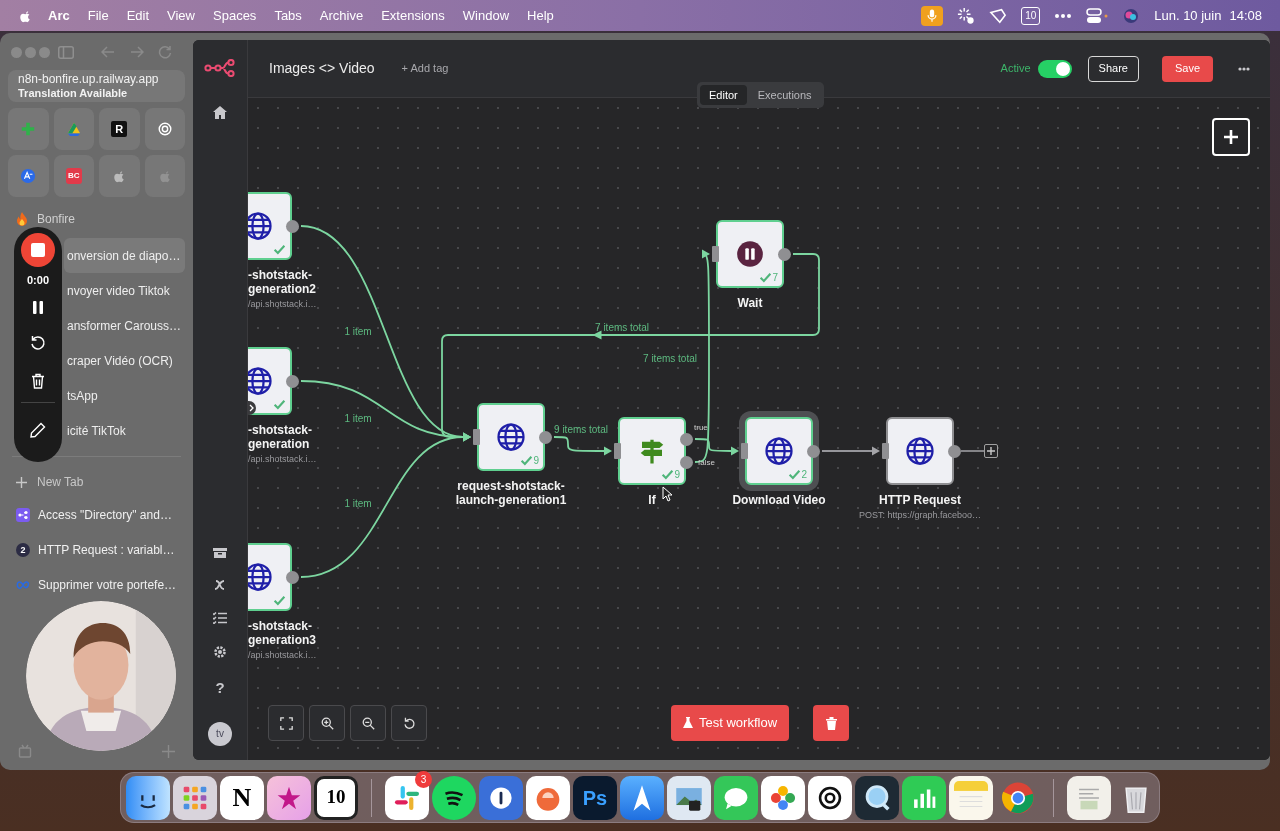  I want to click on node-label: -shotstack-generation3, so click(282, 633).